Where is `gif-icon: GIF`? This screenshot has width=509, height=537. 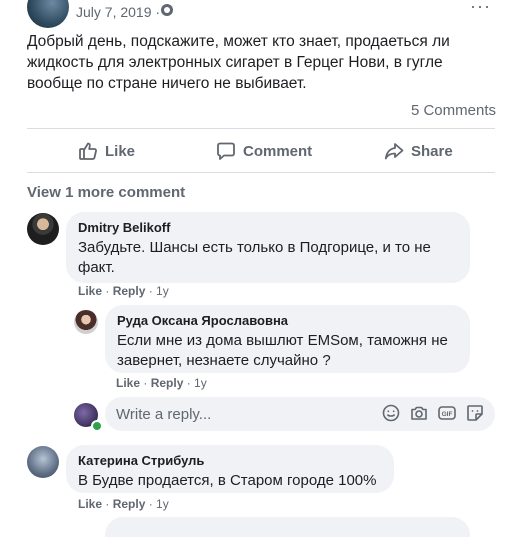
gif-icon: GIF is located at coordinates (447, 413).